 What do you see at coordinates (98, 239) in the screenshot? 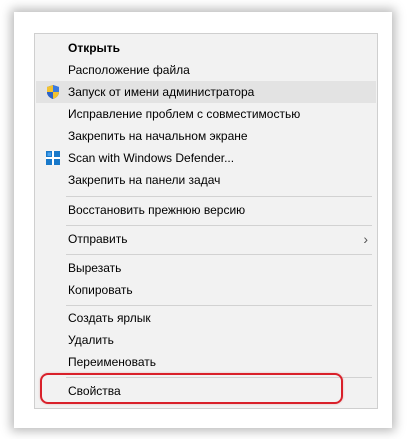
I see `menu-item-label: Отправить` at bounding box center [98, 239].